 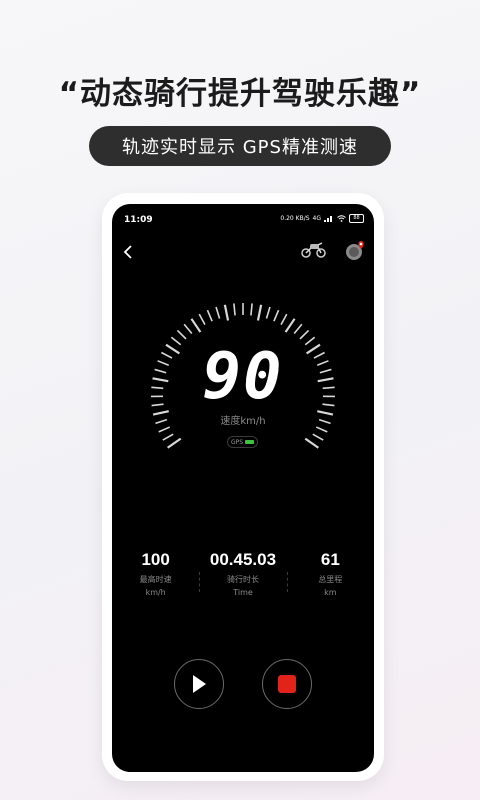 I want to click on stat-ride-duration: 00.45.03 骑行时长 Time, so click(x=242, y=573).